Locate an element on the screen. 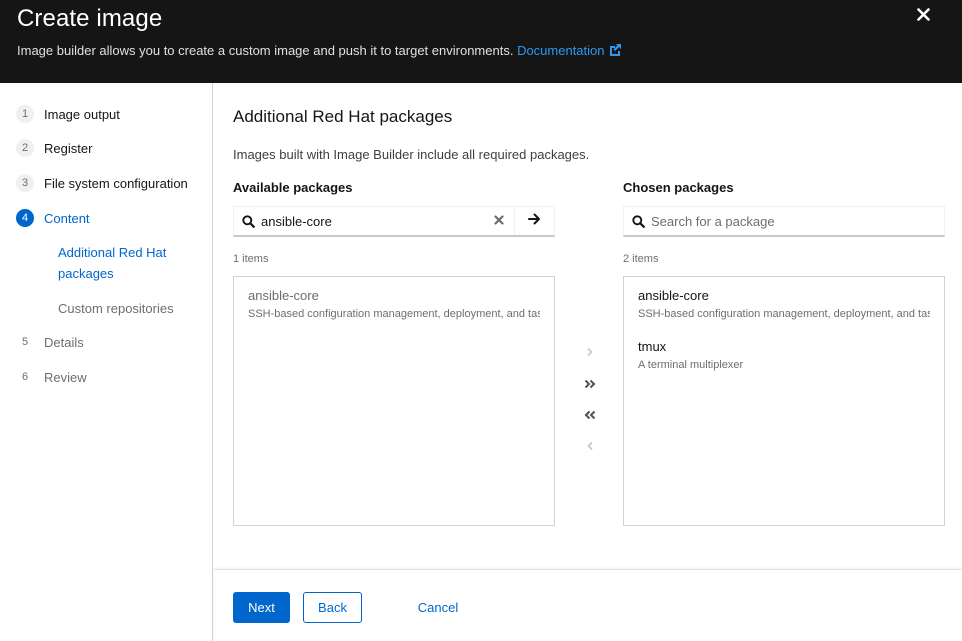 The width and height of the screenshot is (962, 641). nav-substep-custom-repositories: Custom repositories is located at coordinates (116, 308).